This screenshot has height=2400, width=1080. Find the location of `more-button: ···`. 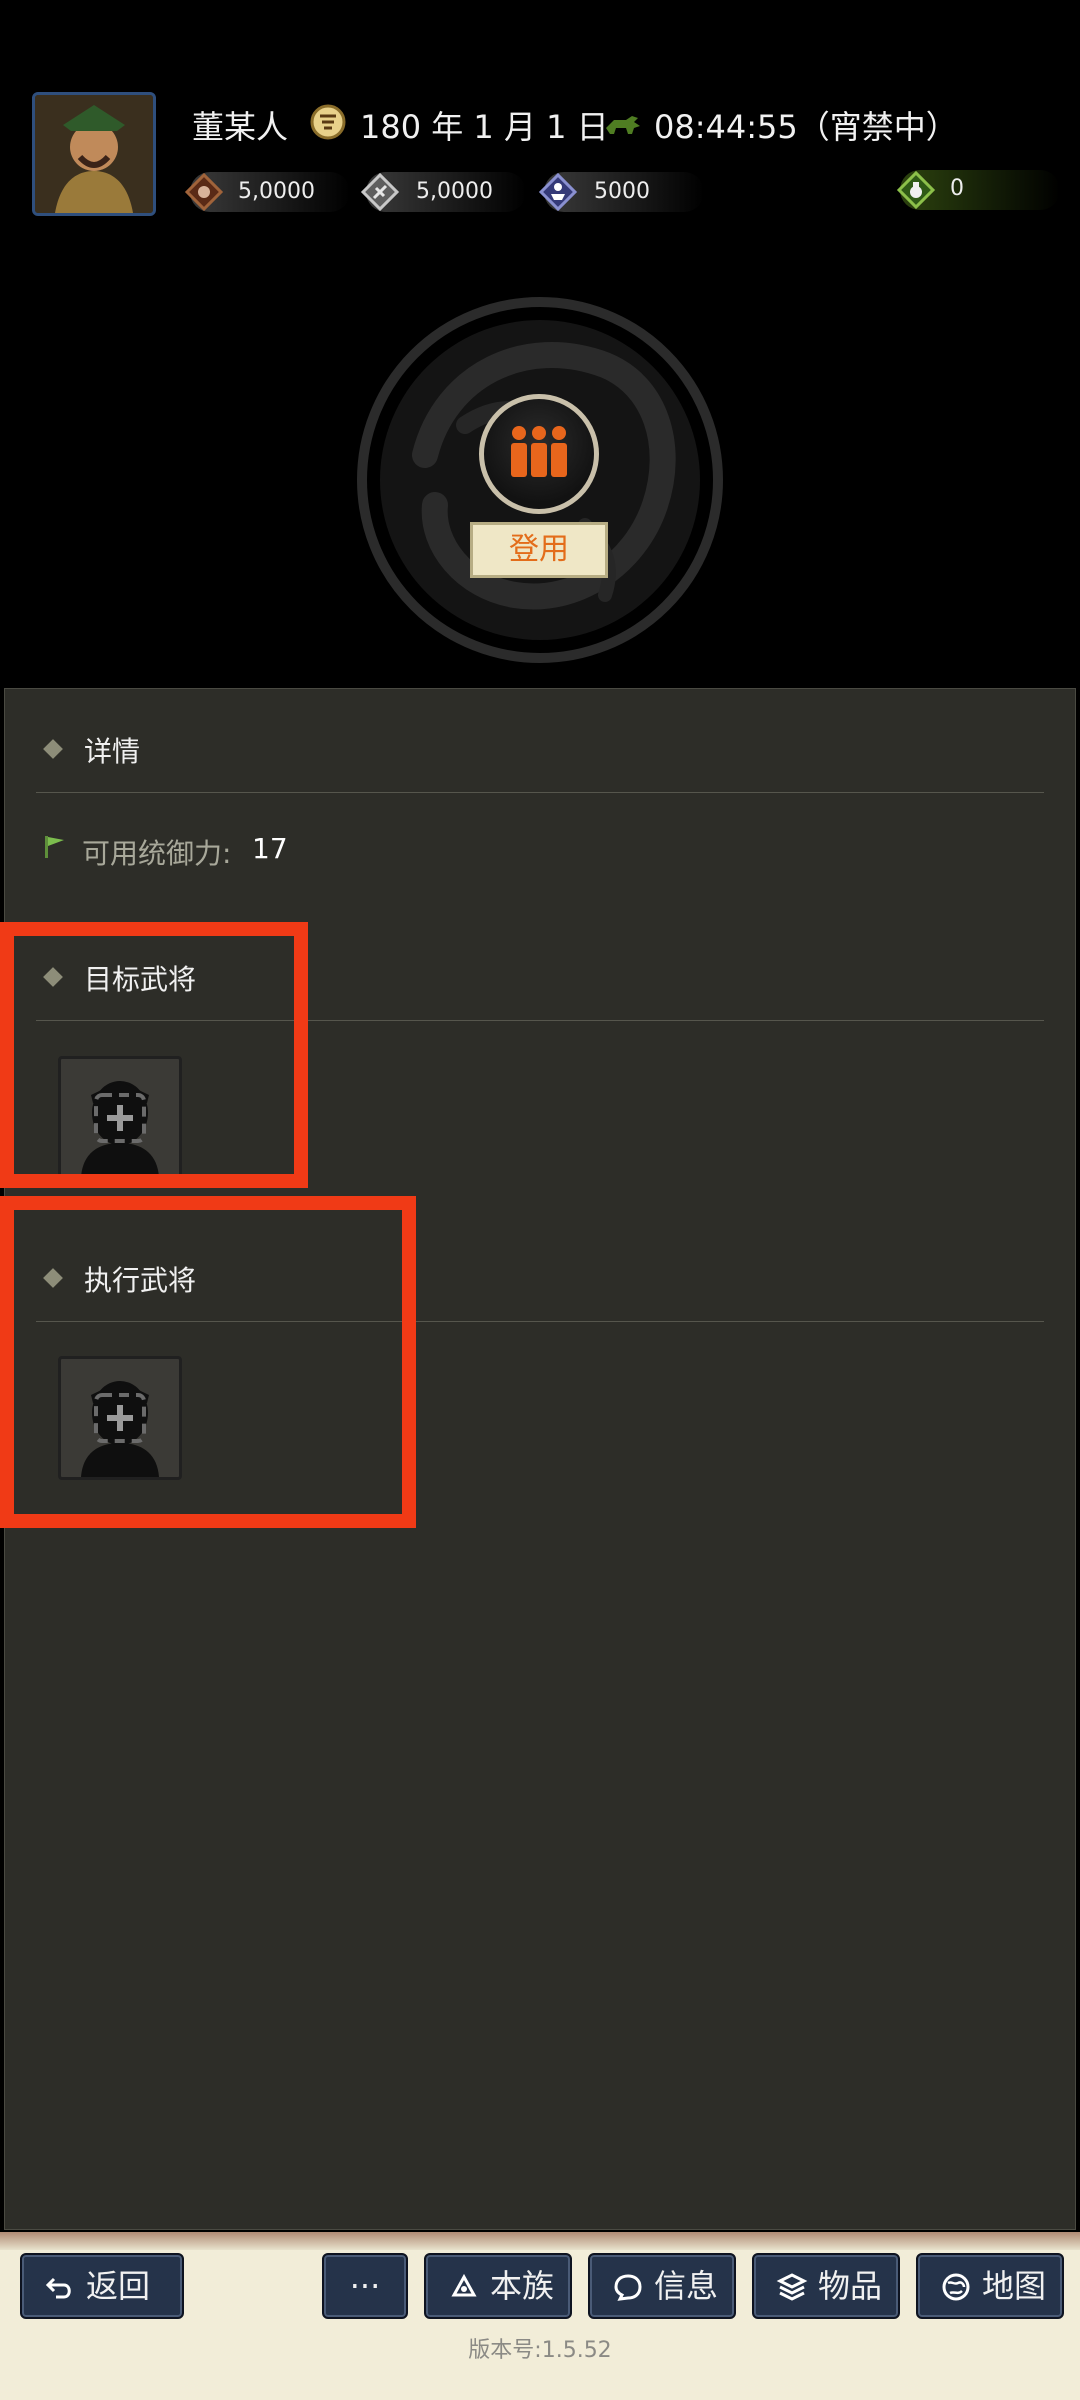

more-button: ··· is located at coordinates (365, 2286).